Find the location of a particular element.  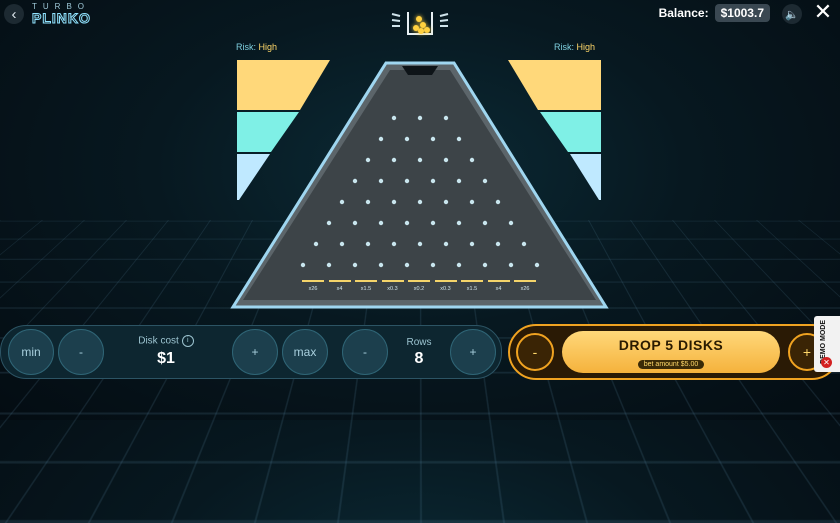

board-slot is located at coordinates (420, 70).